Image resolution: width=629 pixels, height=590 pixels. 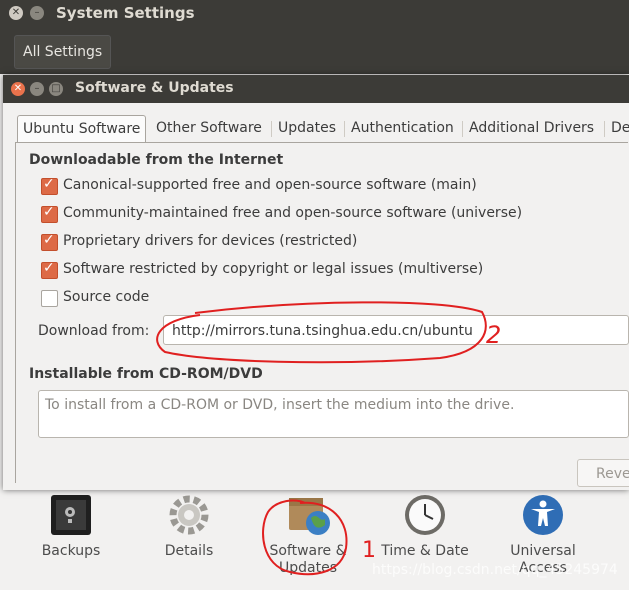 I want to click on system-settings-title: System Settings, so click(x=125, y=13).